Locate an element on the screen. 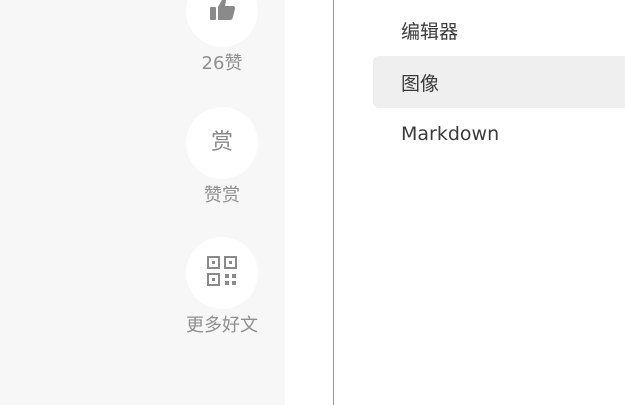  thumbs-up-icon is located at coordinates (222, 13).